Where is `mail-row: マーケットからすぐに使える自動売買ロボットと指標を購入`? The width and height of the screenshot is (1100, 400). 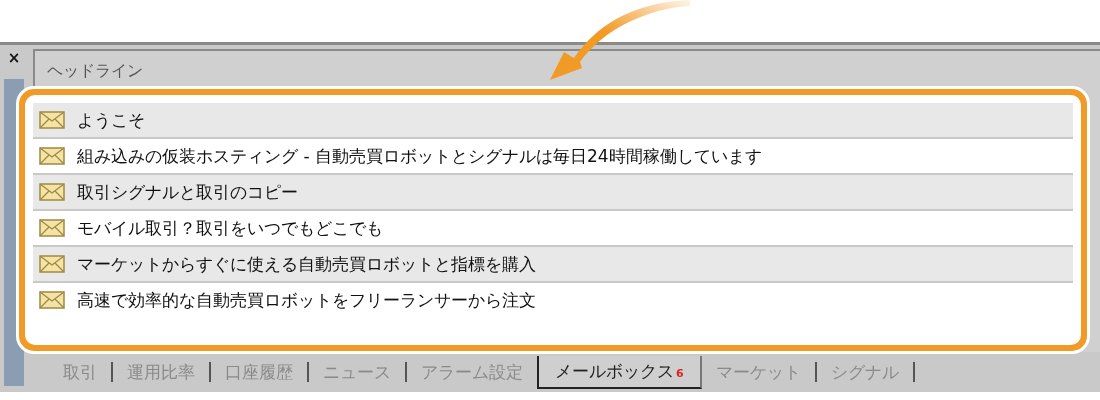 mail-row: マーケットからすぐに使える自動売買ロボットと指標を購入 is located at coordinates (553, 265).